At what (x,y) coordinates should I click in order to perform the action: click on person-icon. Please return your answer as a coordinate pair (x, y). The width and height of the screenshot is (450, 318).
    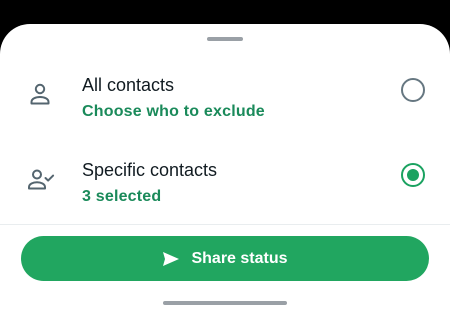
    Looking at the image, I should click on (40, 94).